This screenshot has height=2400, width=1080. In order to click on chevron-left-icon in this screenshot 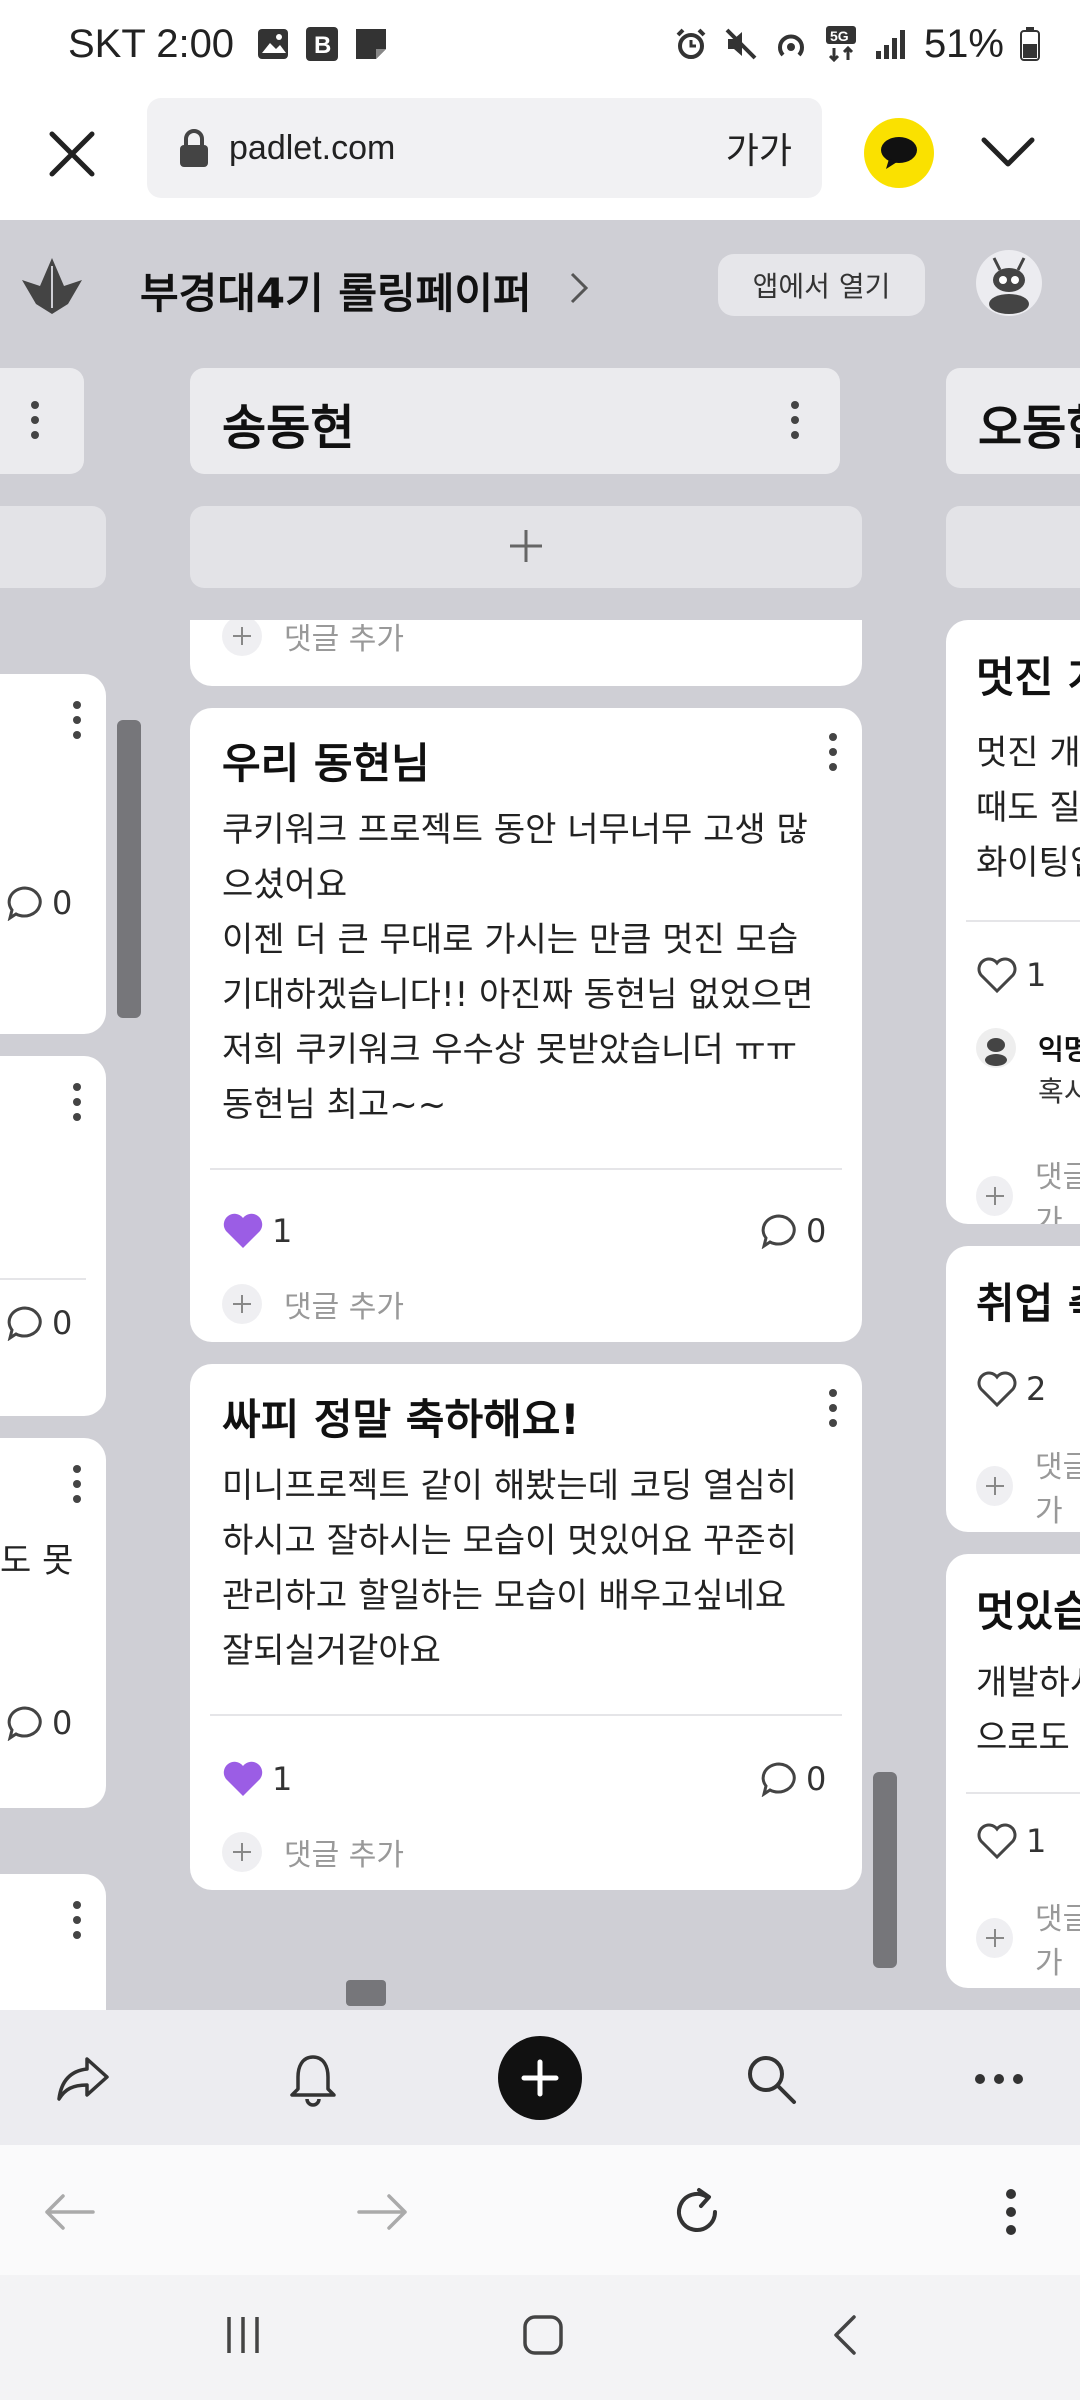, I will do `click(845, 2335)`.